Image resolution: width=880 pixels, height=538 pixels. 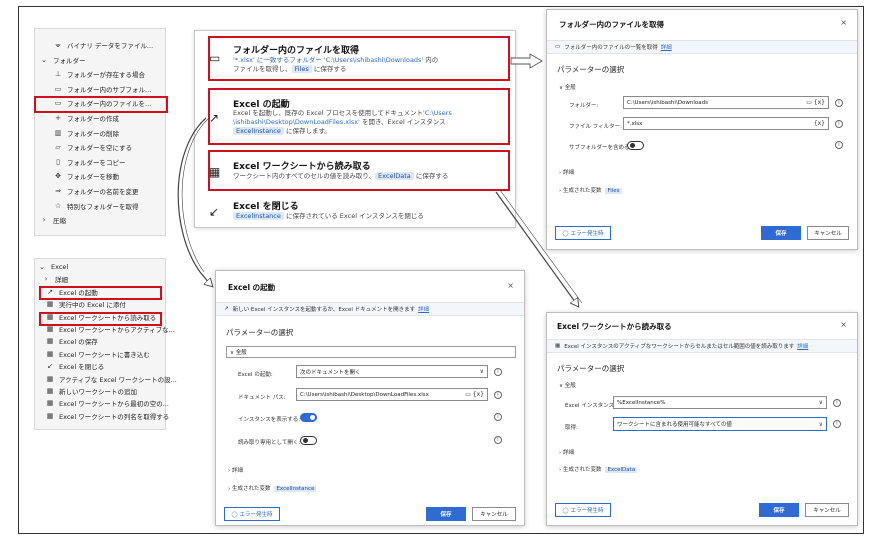 I want to click on folder-label: フォルダー:, so click(x=584, y=106).